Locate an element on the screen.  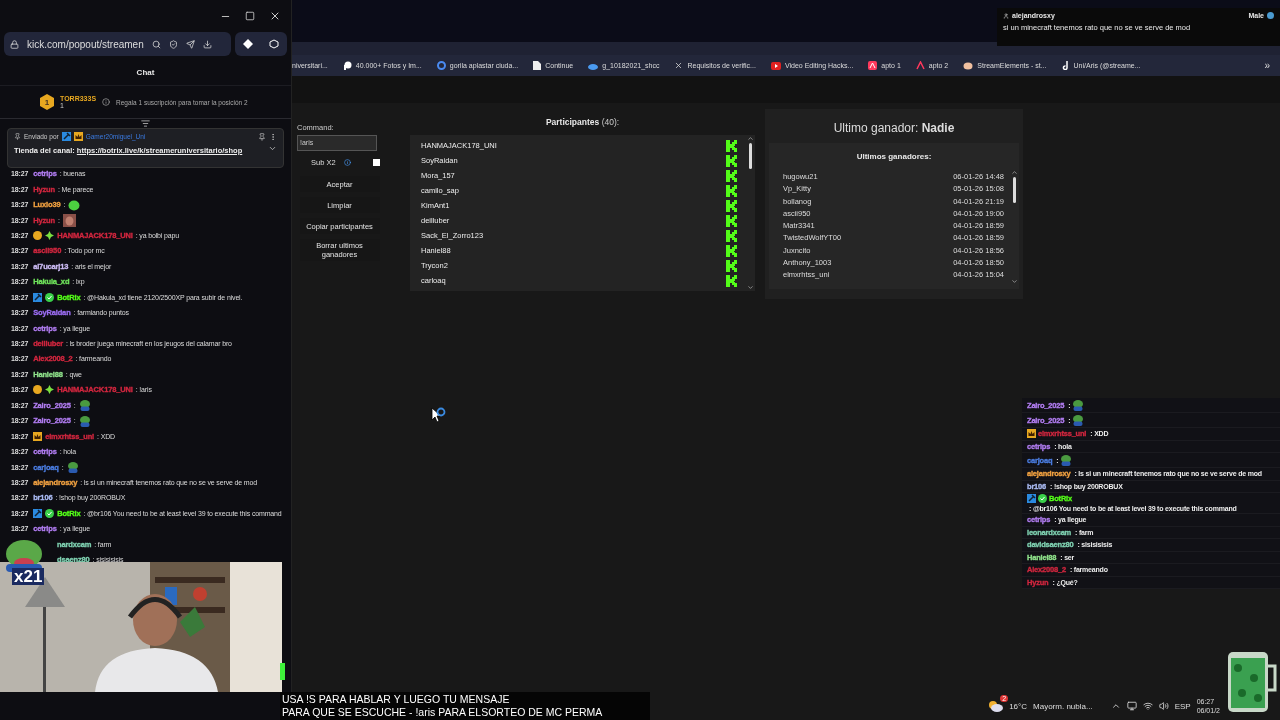
blob-emote is located at coordinates (74, 204).